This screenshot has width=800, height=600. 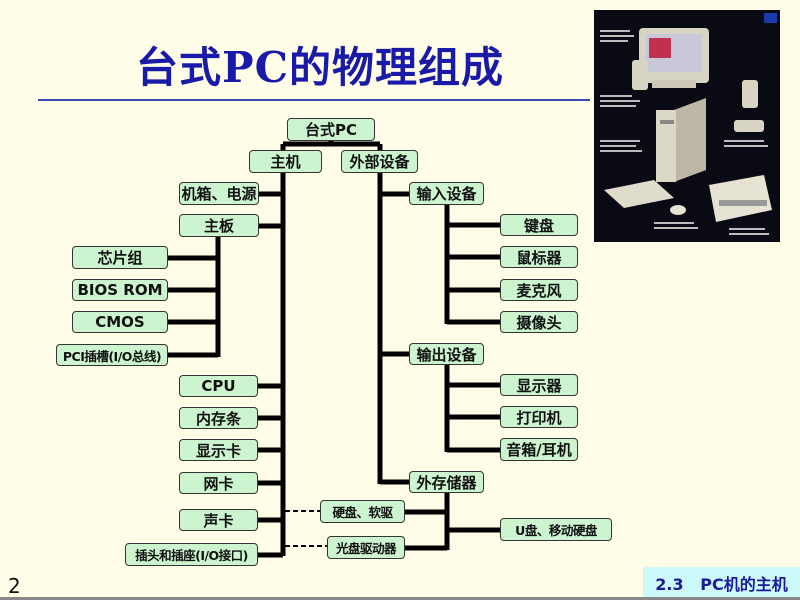 I want to click on node-memory: 内存条, so click(x=218, y=418).